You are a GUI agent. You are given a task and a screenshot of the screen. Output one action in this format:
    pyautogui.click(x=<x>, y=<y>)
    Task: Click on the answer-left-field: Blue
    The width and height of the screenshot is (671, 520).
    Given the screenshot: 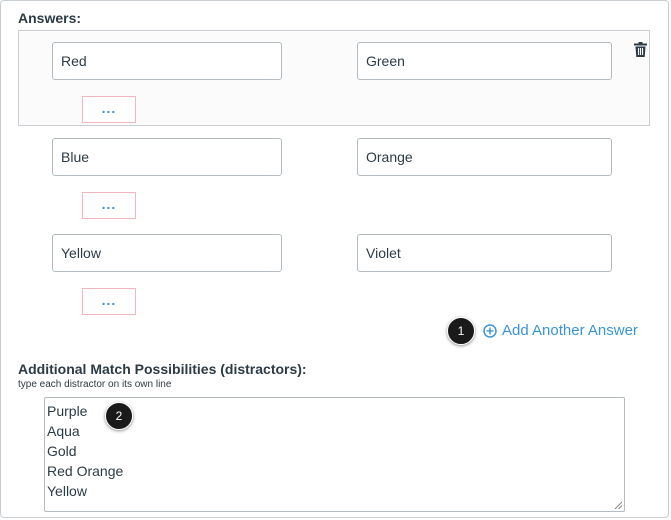 What is the action you would take?
    pyautogui.click(x=167, y=157)
    